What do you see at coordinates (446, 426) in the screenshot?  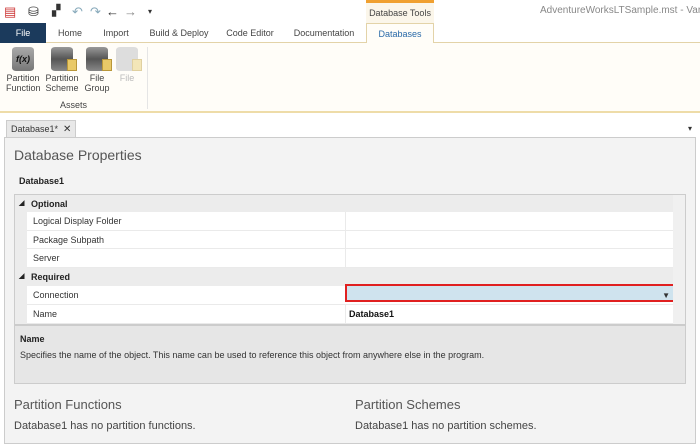 I see `partition-schemes-text: Database1 has no partition schemes.` at bounding box center [446, 426].